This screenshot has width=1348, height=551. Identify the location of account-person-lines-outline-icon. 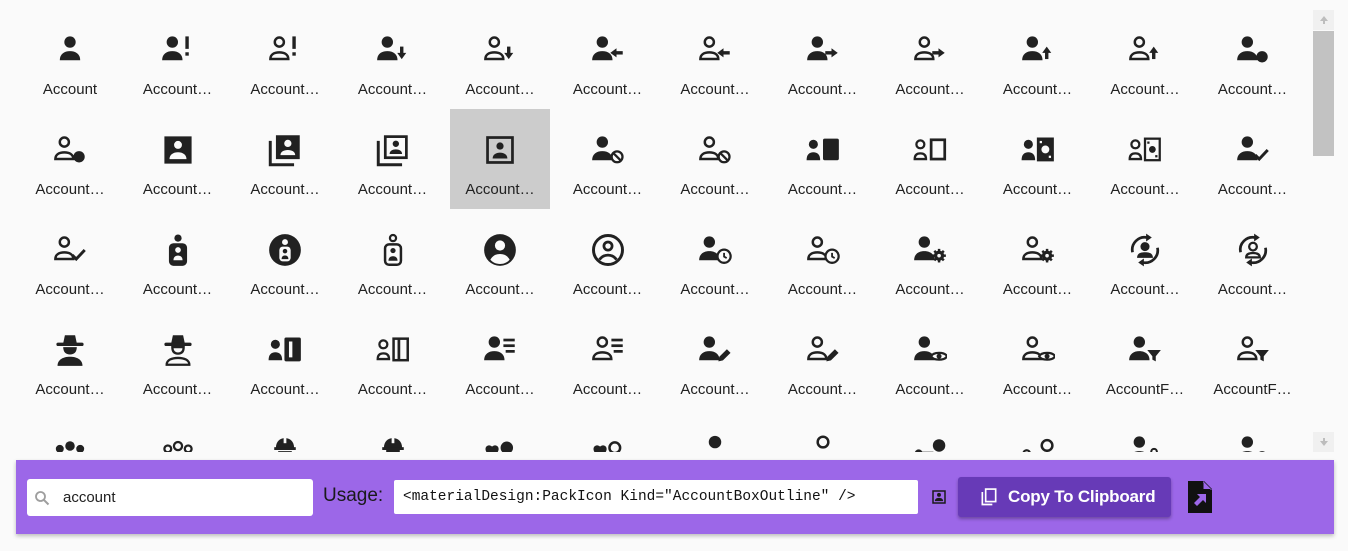
(607, 348).